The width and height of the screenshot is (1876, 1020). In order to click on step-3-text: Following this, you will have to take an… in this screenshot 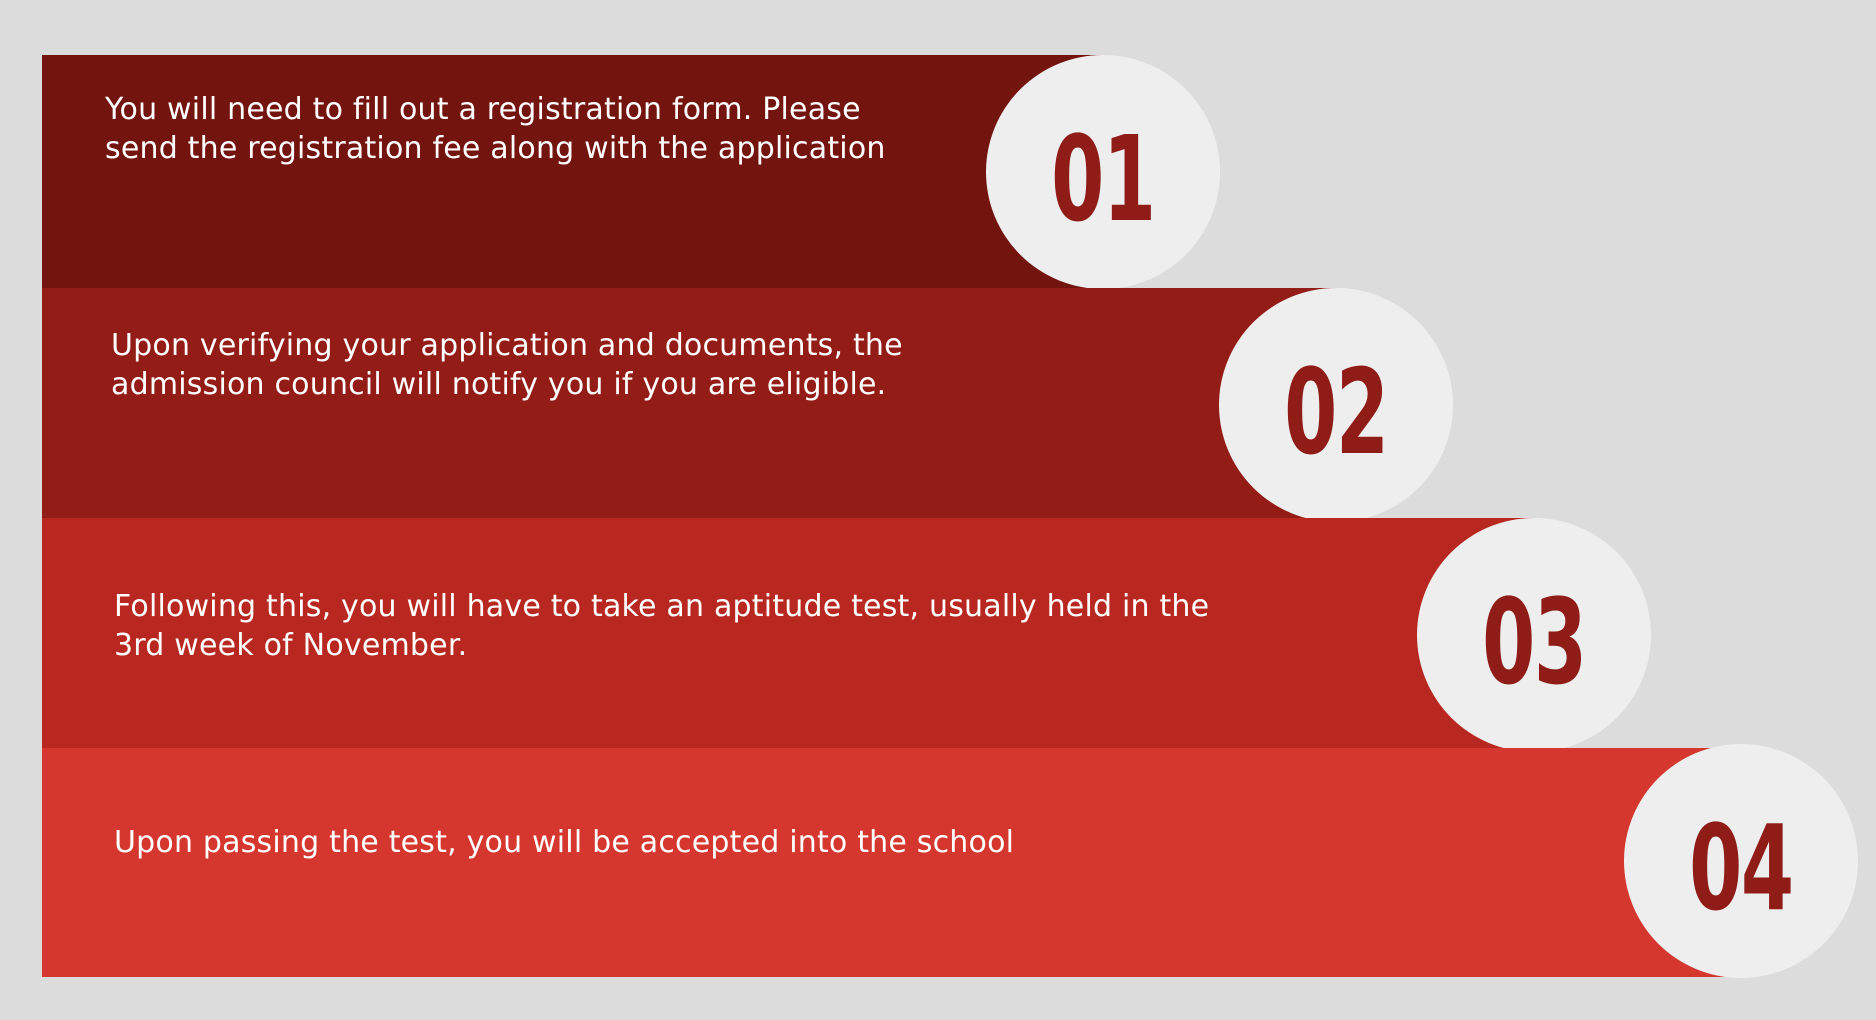, I will do `click(662, 626)`.